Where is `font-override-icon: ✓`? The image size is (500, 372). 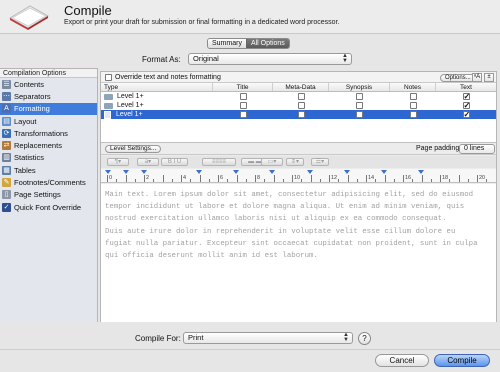 font-override-icon: ✓ is located at coordinates (6, 207).